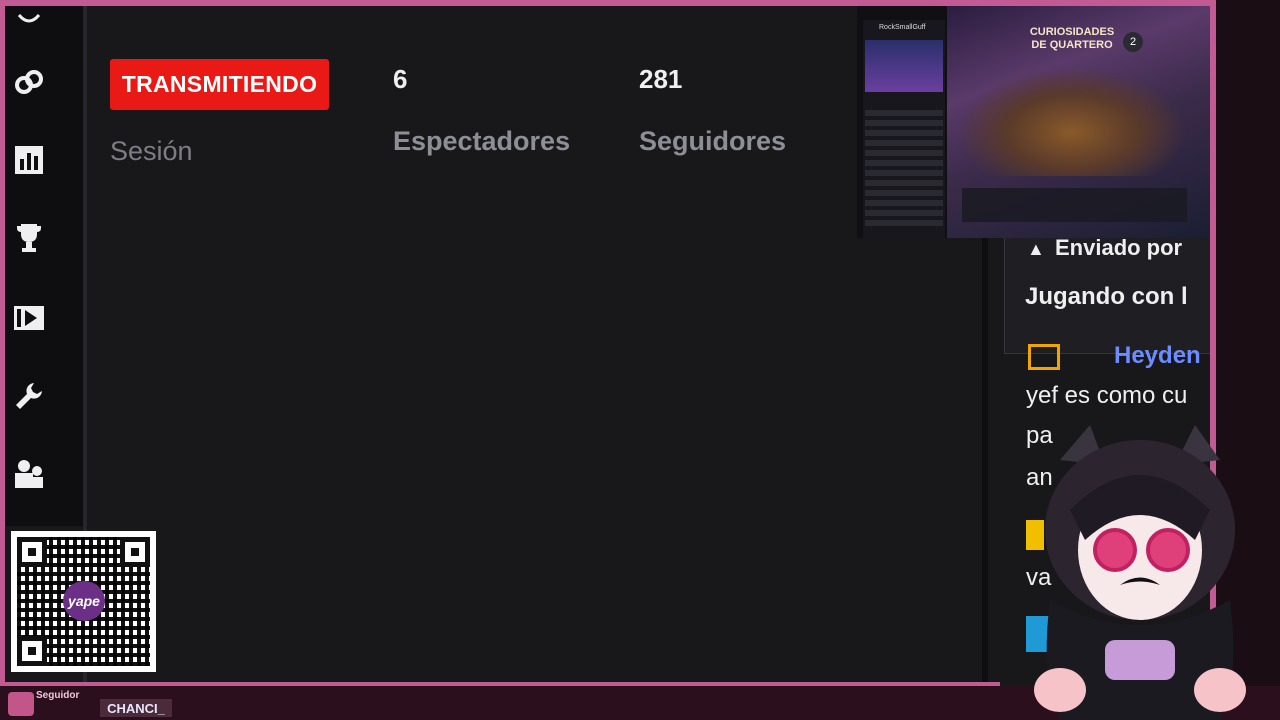 The height and width of the screenshot is (720, 1280). What do you see at coordinates (136, 708) in the screenshot?
I see `follower-alert-name: CHANCI_` at bounding box center [136, 708].